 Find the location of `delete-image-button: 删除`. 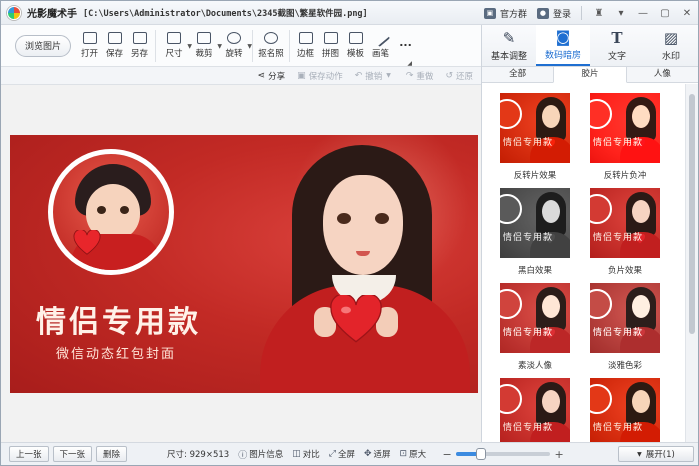

delete-image-button: 删除 is located at coordinates (112, 454).